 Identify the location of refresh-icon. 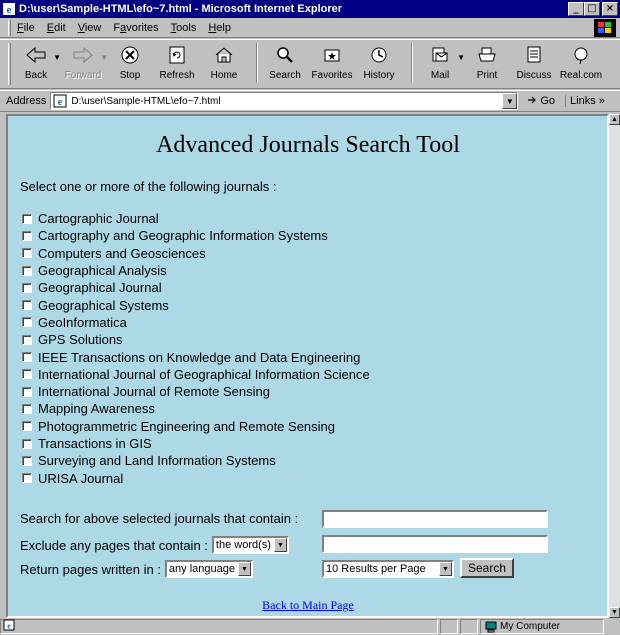
(177, 55).